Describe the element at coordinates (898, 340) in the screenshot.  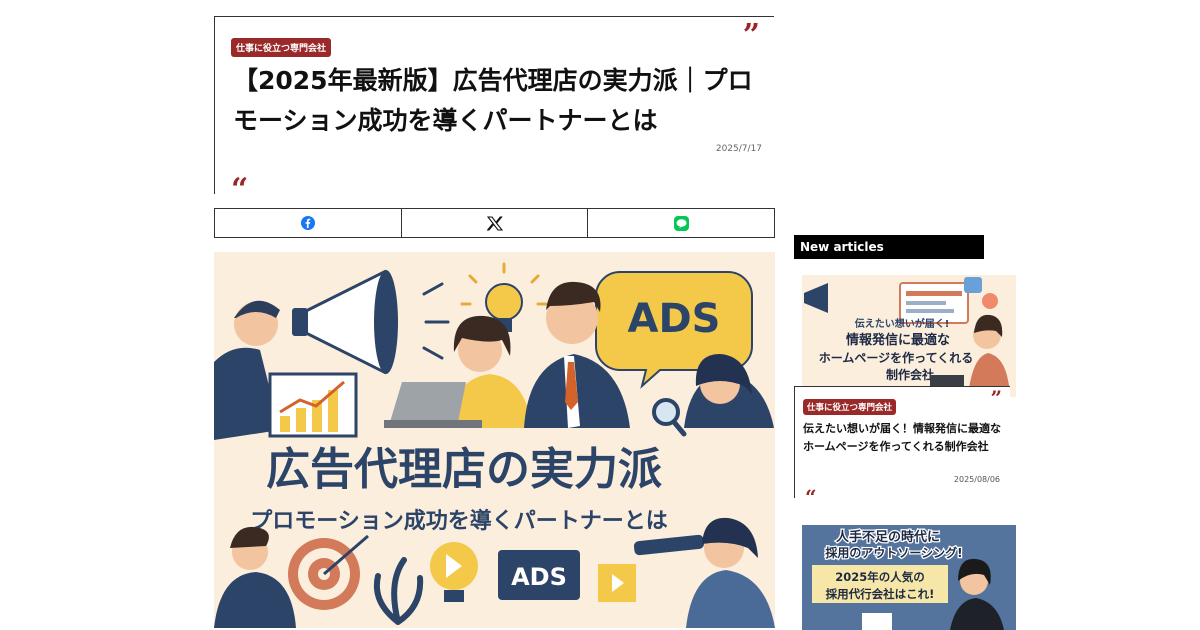
I see `thumb-line-2: 情報発信に最適な` at that location.